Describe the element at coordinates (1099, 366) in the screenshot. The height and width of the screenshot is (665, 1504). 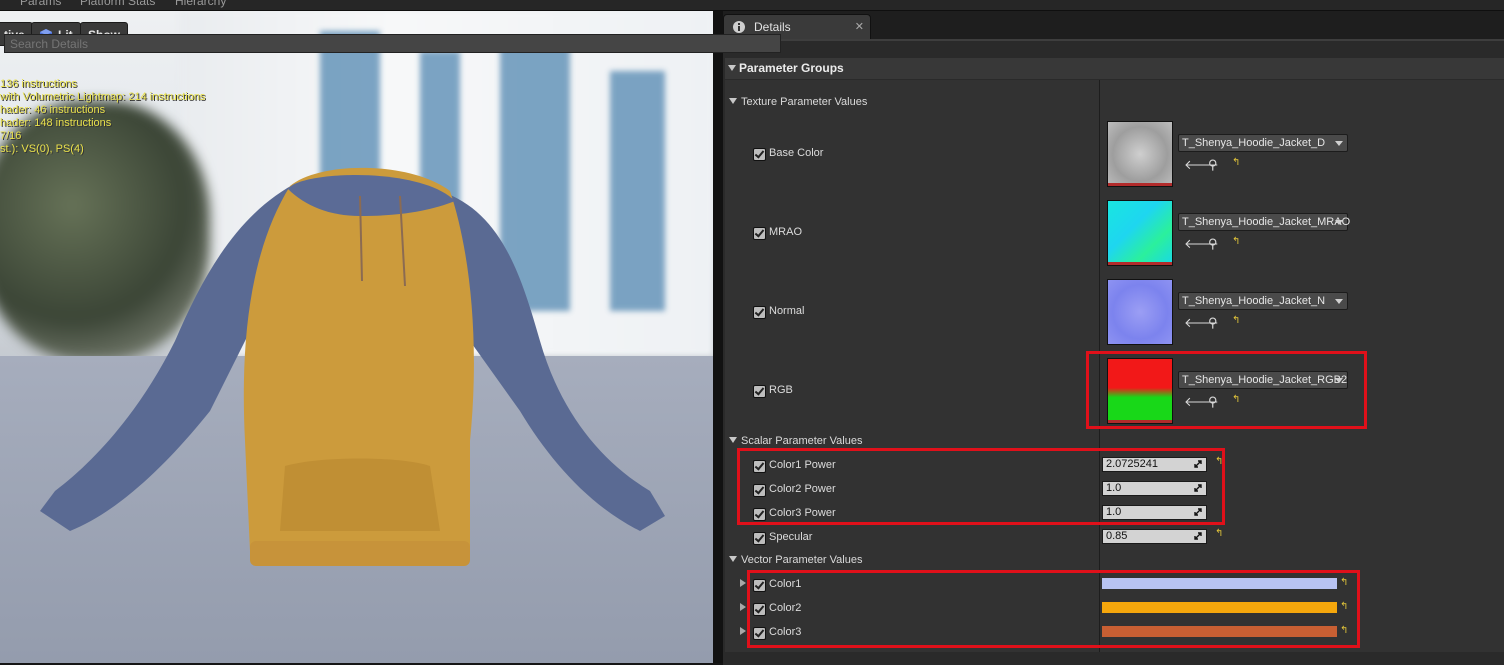
I see `column-divider` at that location.